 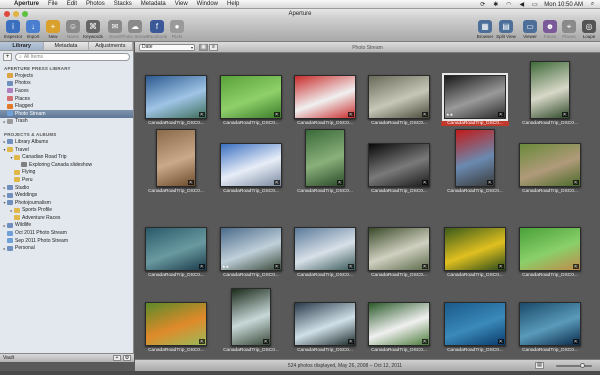 What do you see at coordinates (127, 358) in the screenshot?
I see `gear-icon: ⚙` at bounding box center [127, 358].